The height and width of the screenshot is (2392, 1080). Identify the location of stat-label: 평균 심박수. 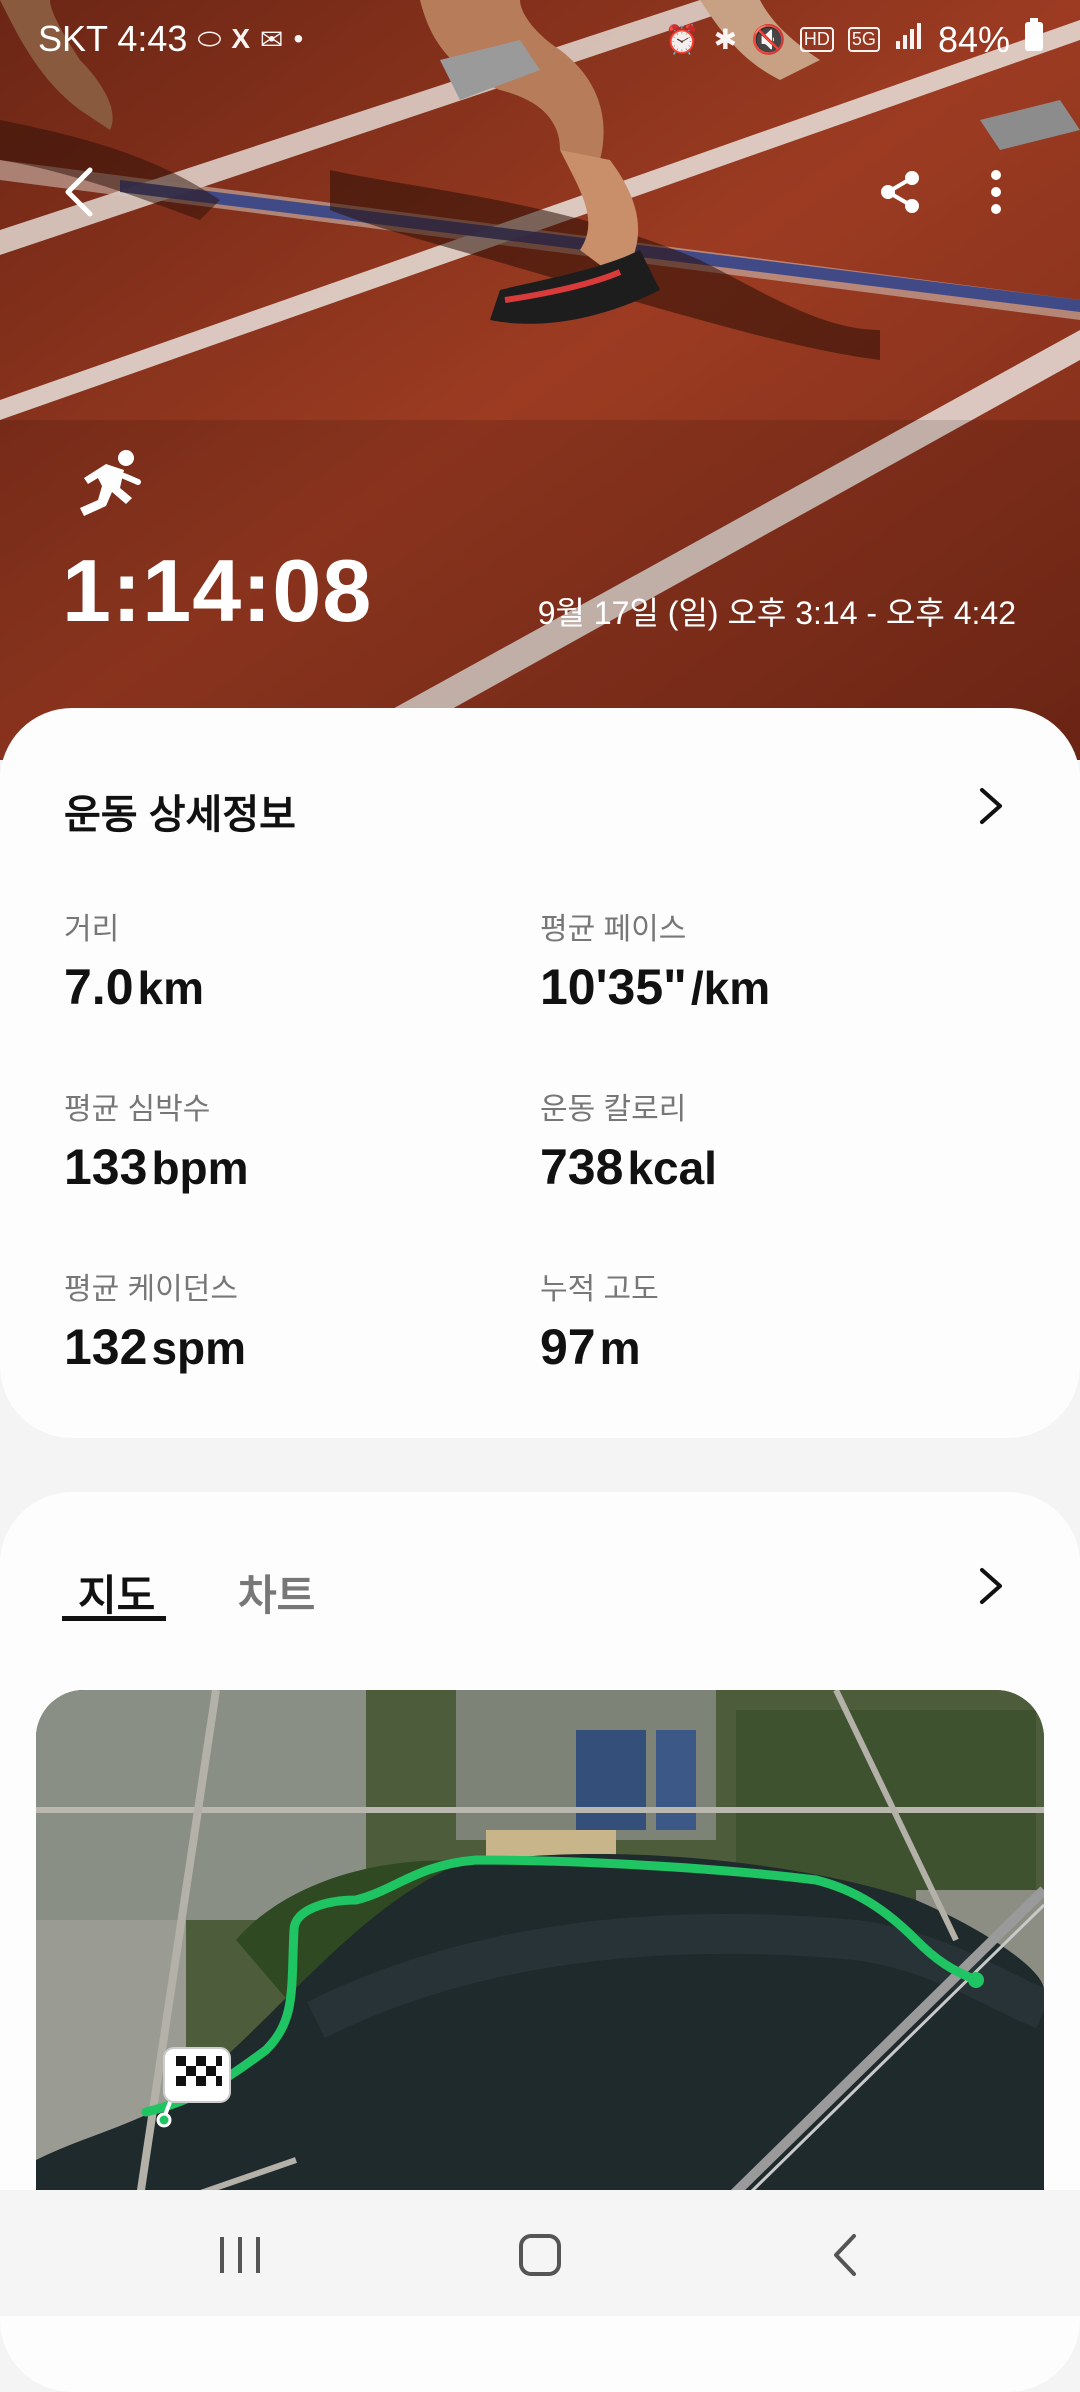
(137, 1109).